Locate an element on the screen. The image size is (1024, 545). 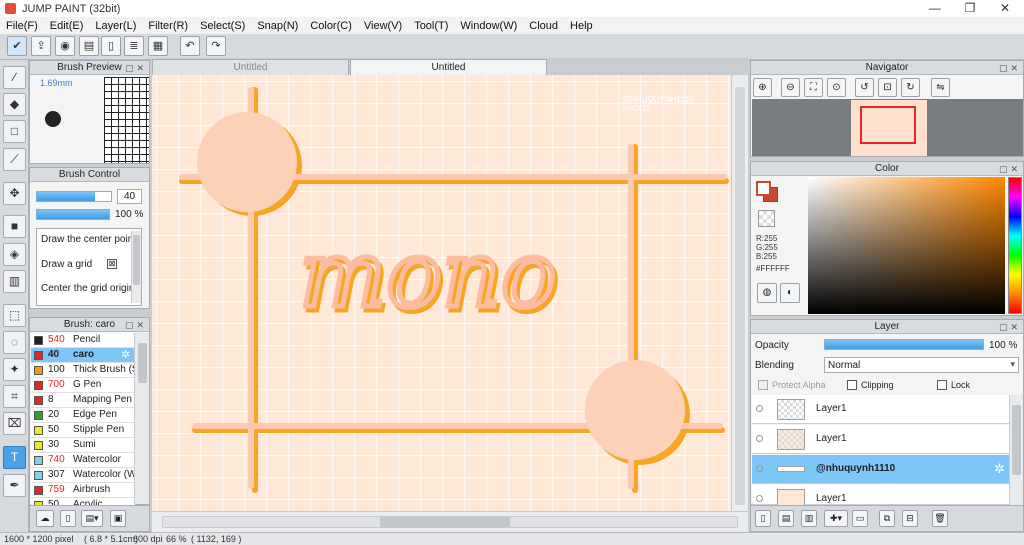
menu-view: View(V) is located at coordinates (383, 26).